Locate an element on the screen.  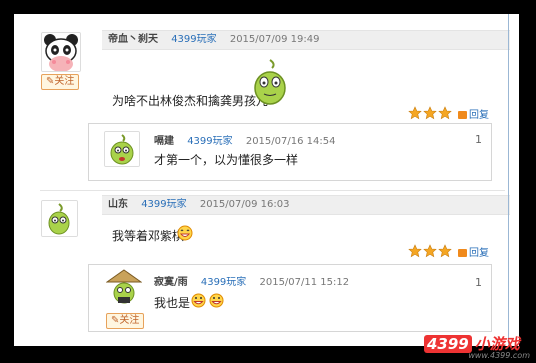
reply-time: 2015/07/16 14:54 is located at coordinates (290, 141).